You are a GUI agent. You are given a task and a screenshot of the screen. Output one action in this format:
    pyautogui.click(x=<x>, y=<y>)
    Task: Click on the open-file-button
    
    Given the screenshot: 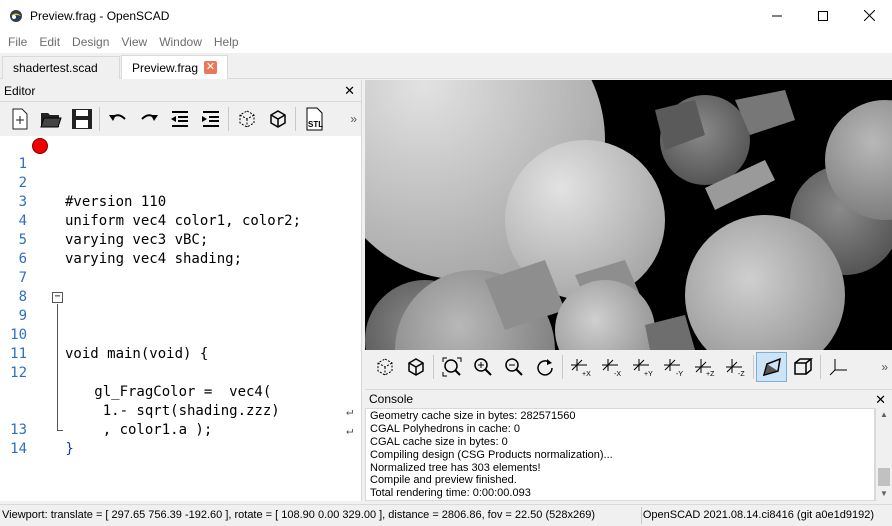 What is the action you would take?
    pyautogui.click(x=50, y=119)
    